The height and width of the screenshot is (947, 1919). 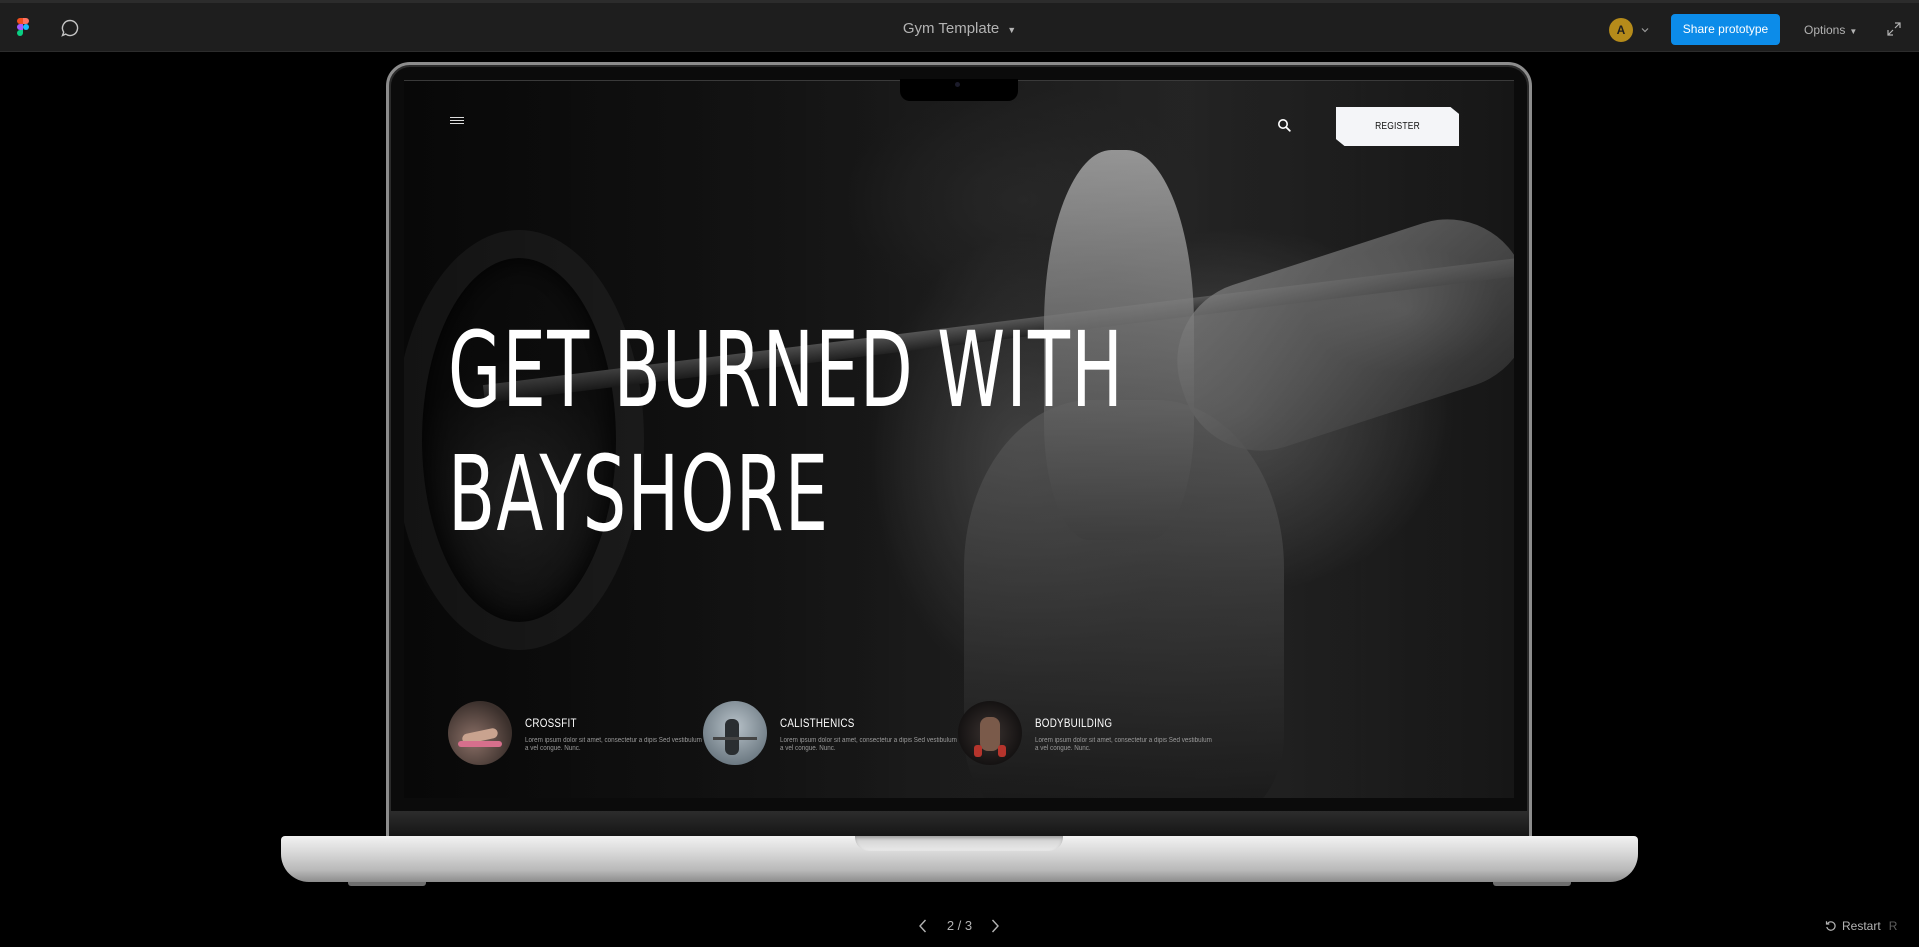 What do you see at coordinates (959, 824) in the screenshot?
I see `laptop-chin` at bounding box center [959, 824].